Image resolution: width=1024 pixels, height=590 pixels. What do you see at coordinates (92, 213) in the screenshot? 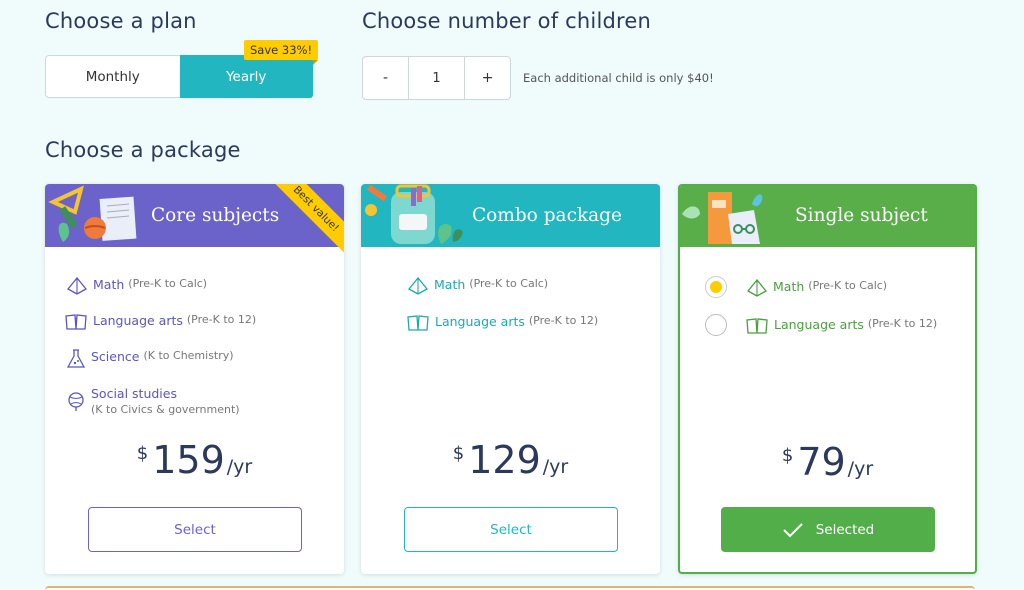
I see `core-subjects-illustration` at bounding box center [92, 213].